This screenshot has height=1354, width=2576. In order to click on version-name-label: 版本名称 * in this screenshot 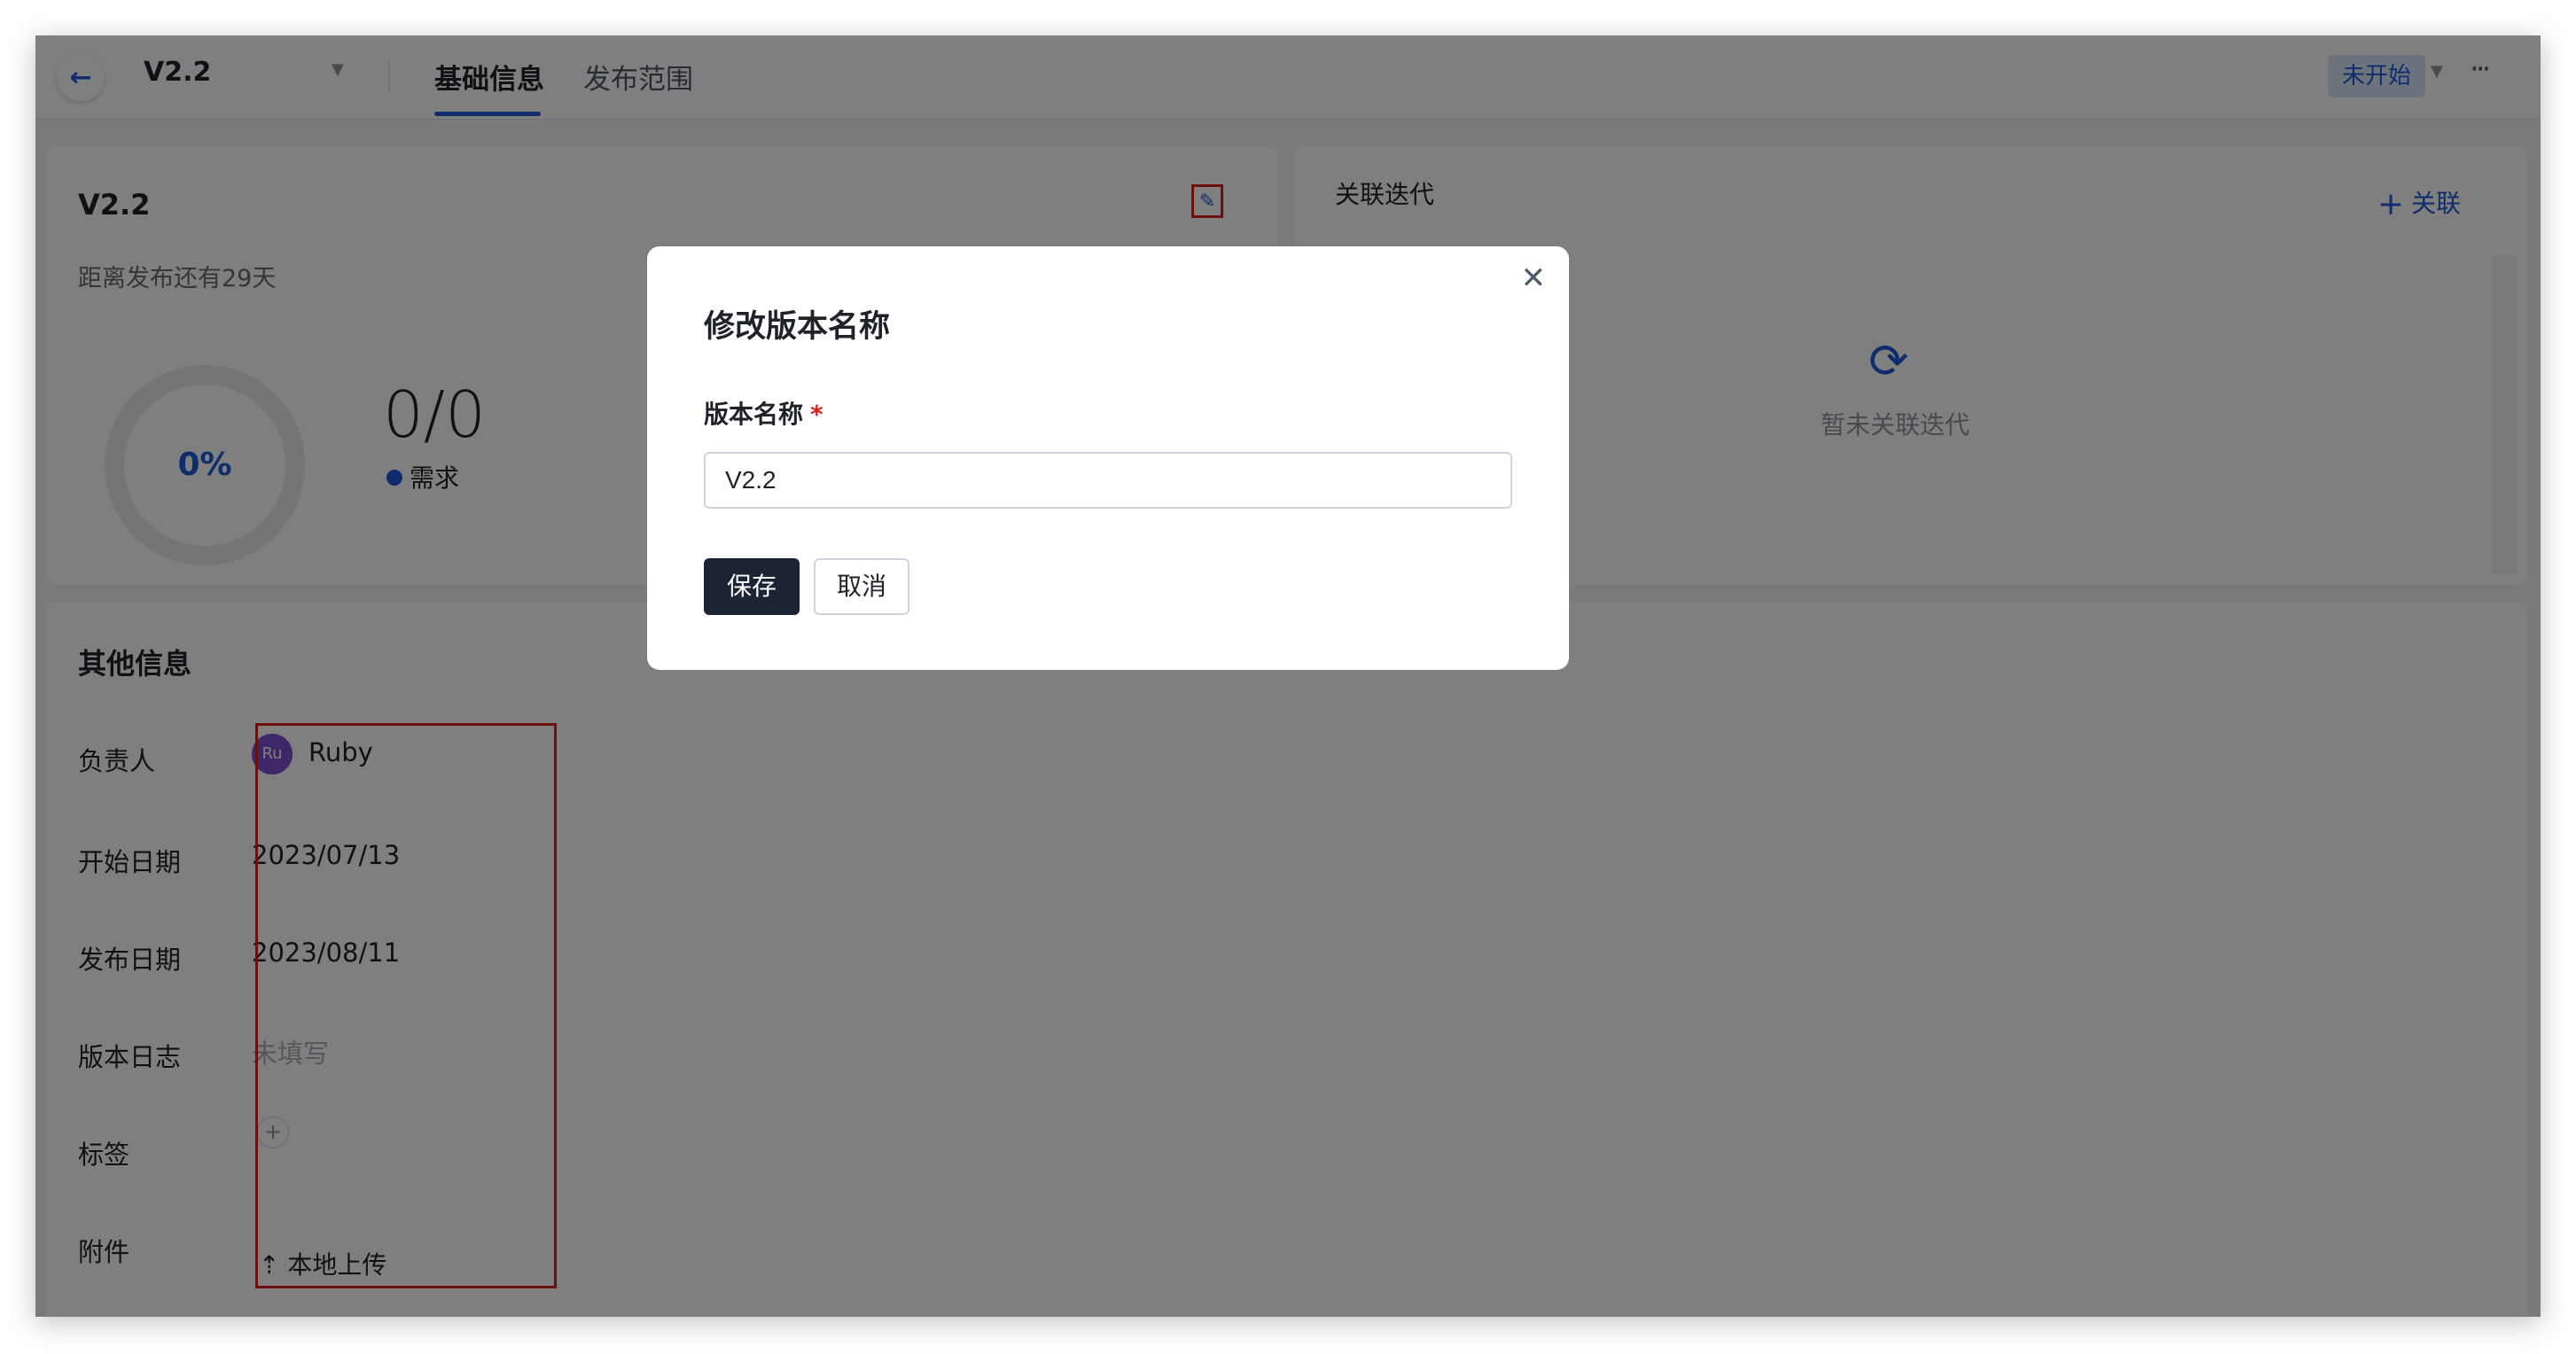, I will do `click(764, 413)`.